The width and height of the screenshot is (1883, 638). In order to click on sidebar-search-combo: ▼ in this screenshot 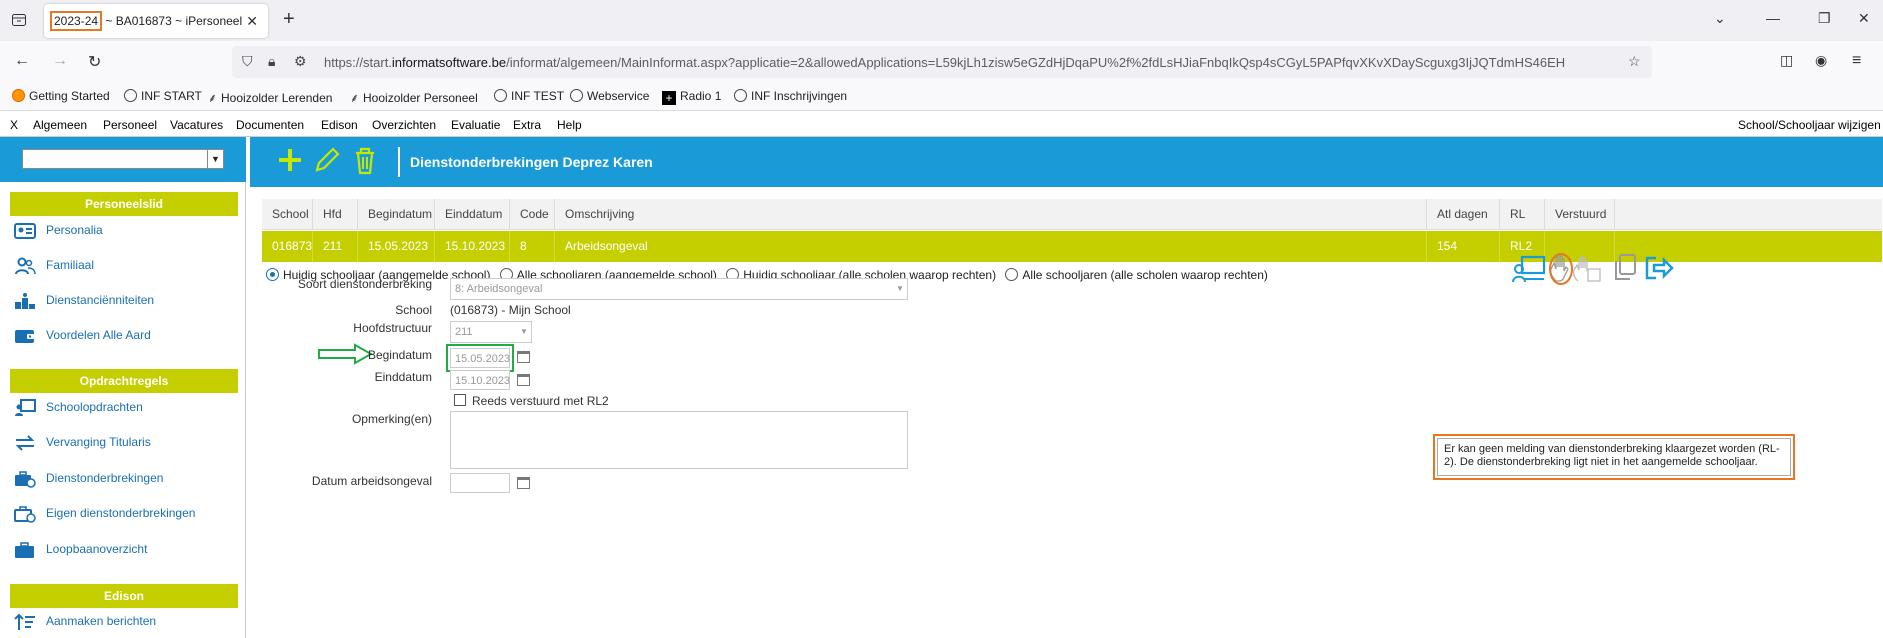, I will do `click(123, 159)`.